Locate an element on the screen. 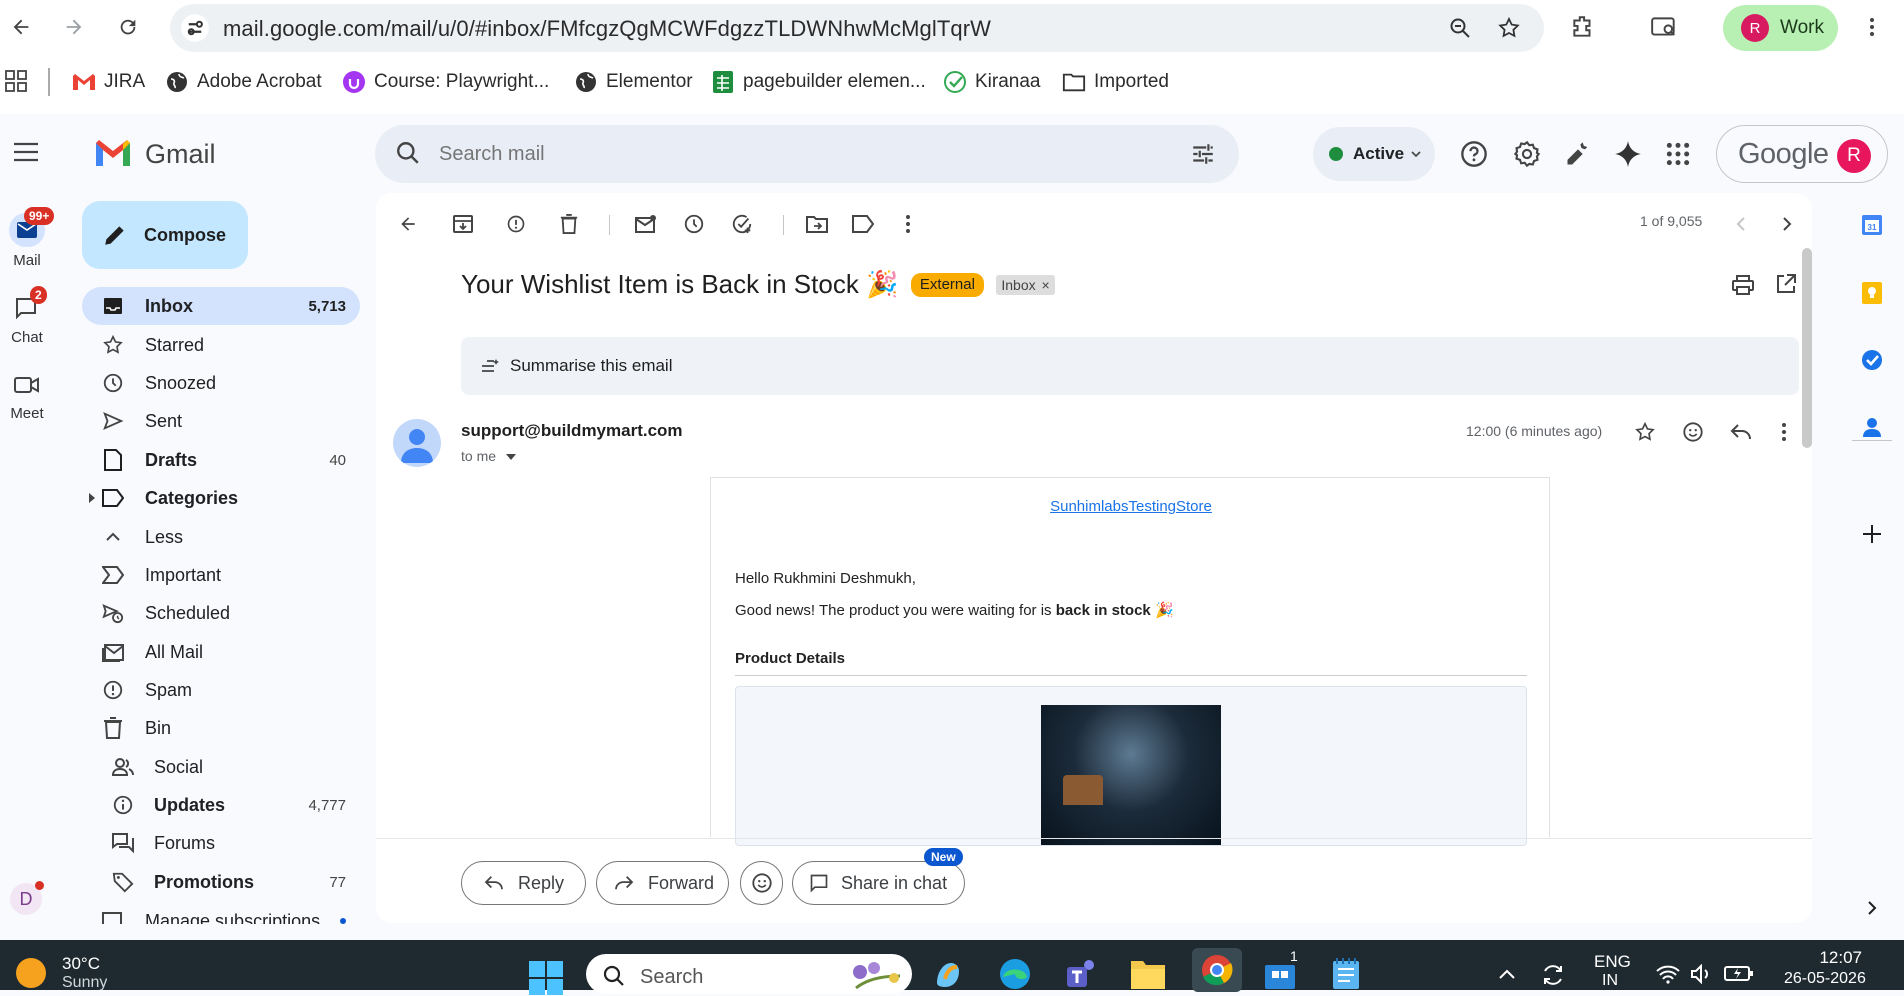 Image resolution: width=1904 pixels, height=996 pixels. sidebar-item-less: Less is located at coordinates (221, 537).